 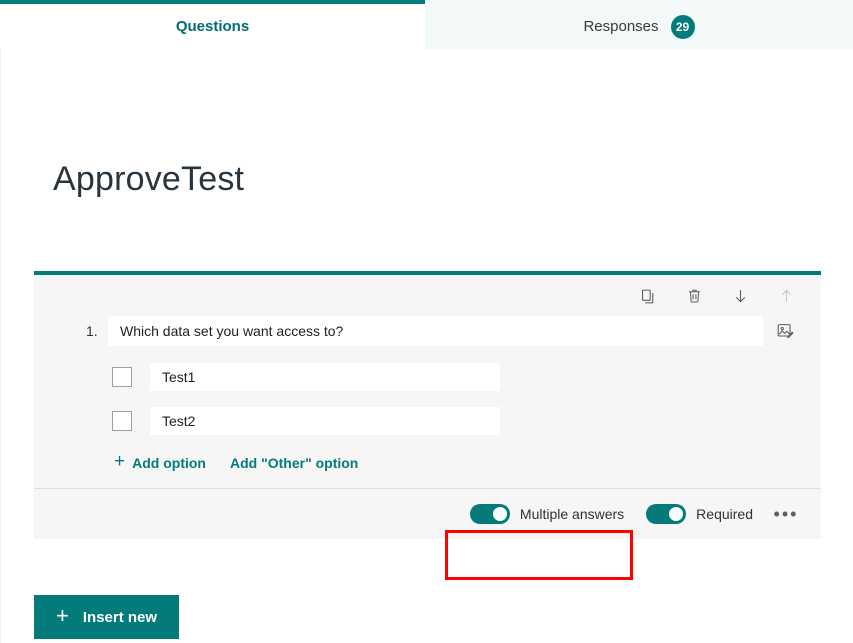 What do you see at coordinates (148, 179) in the screenshot?
I see `form-title: ApproveTest` at bounding box center [148, 179].